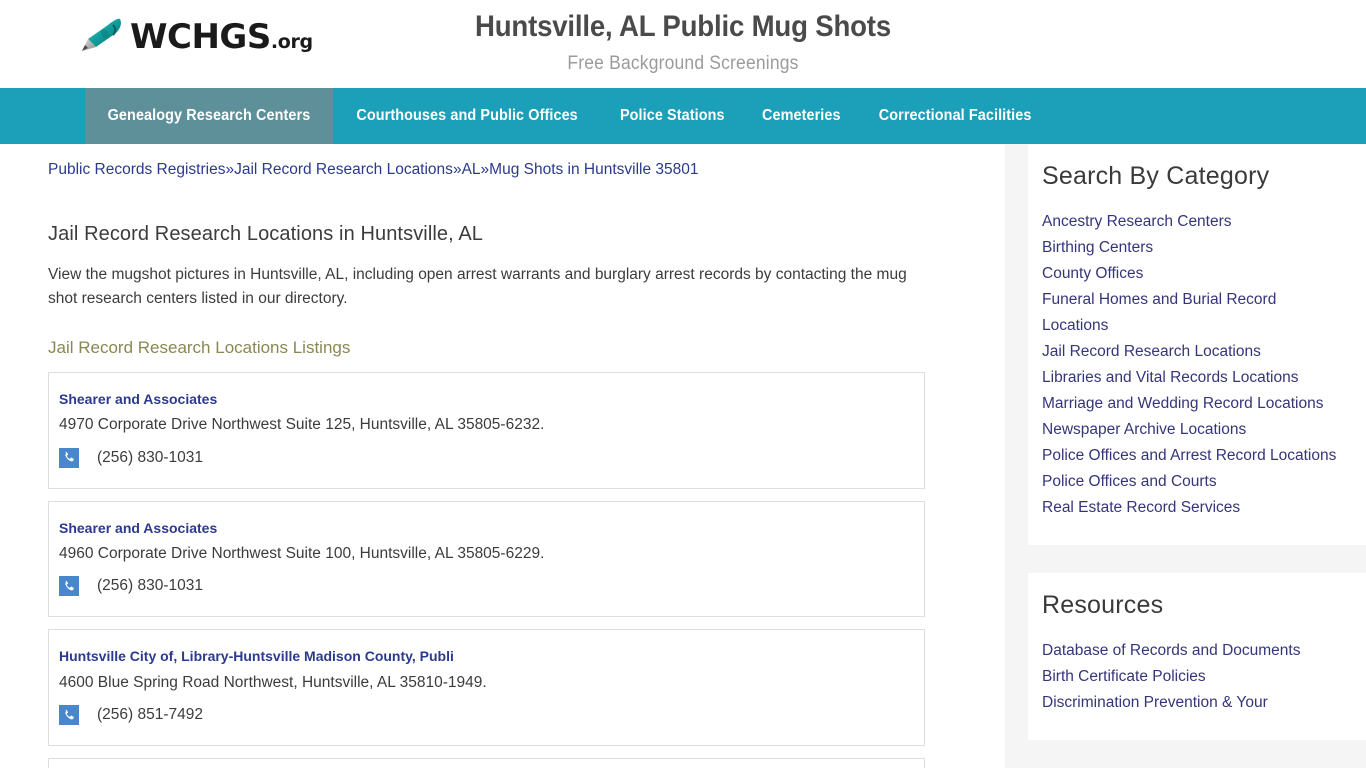  I want to click on nav-item-label: Cemeteries, so click(801, 115).